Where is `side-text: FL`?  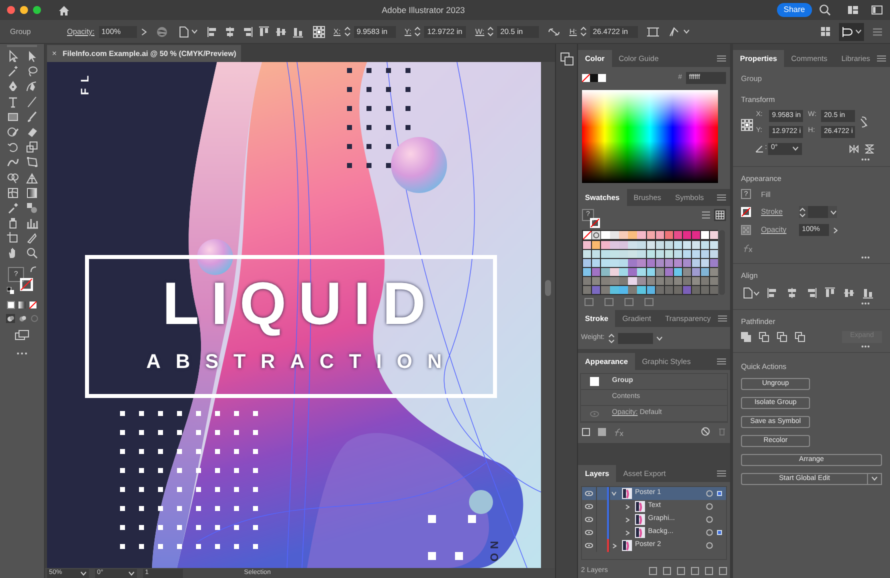
side-text: FL is located at coordinates (85, 82).